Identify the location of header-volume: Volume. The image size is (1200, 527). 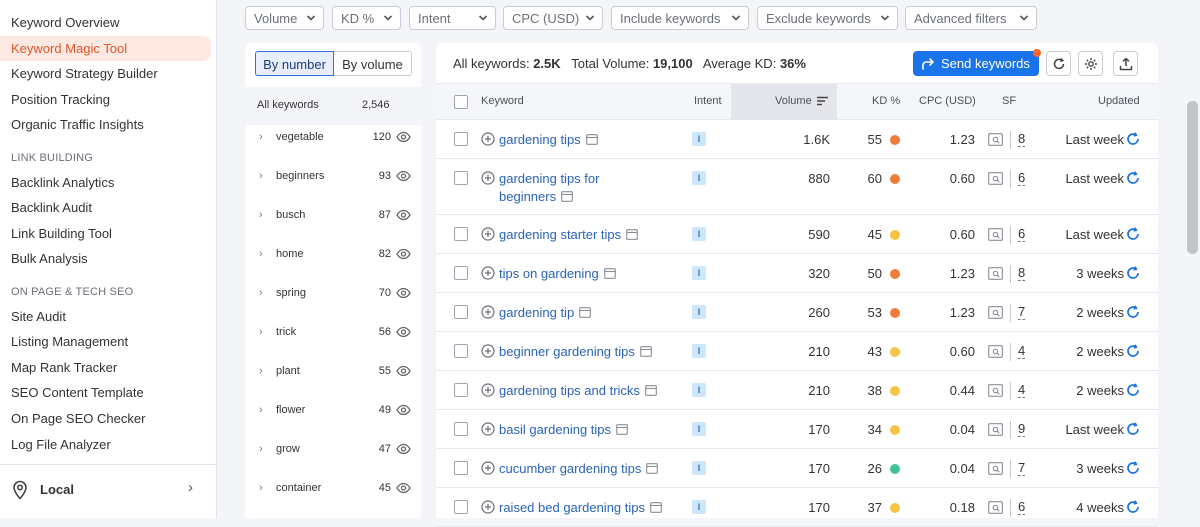
(793, 101).